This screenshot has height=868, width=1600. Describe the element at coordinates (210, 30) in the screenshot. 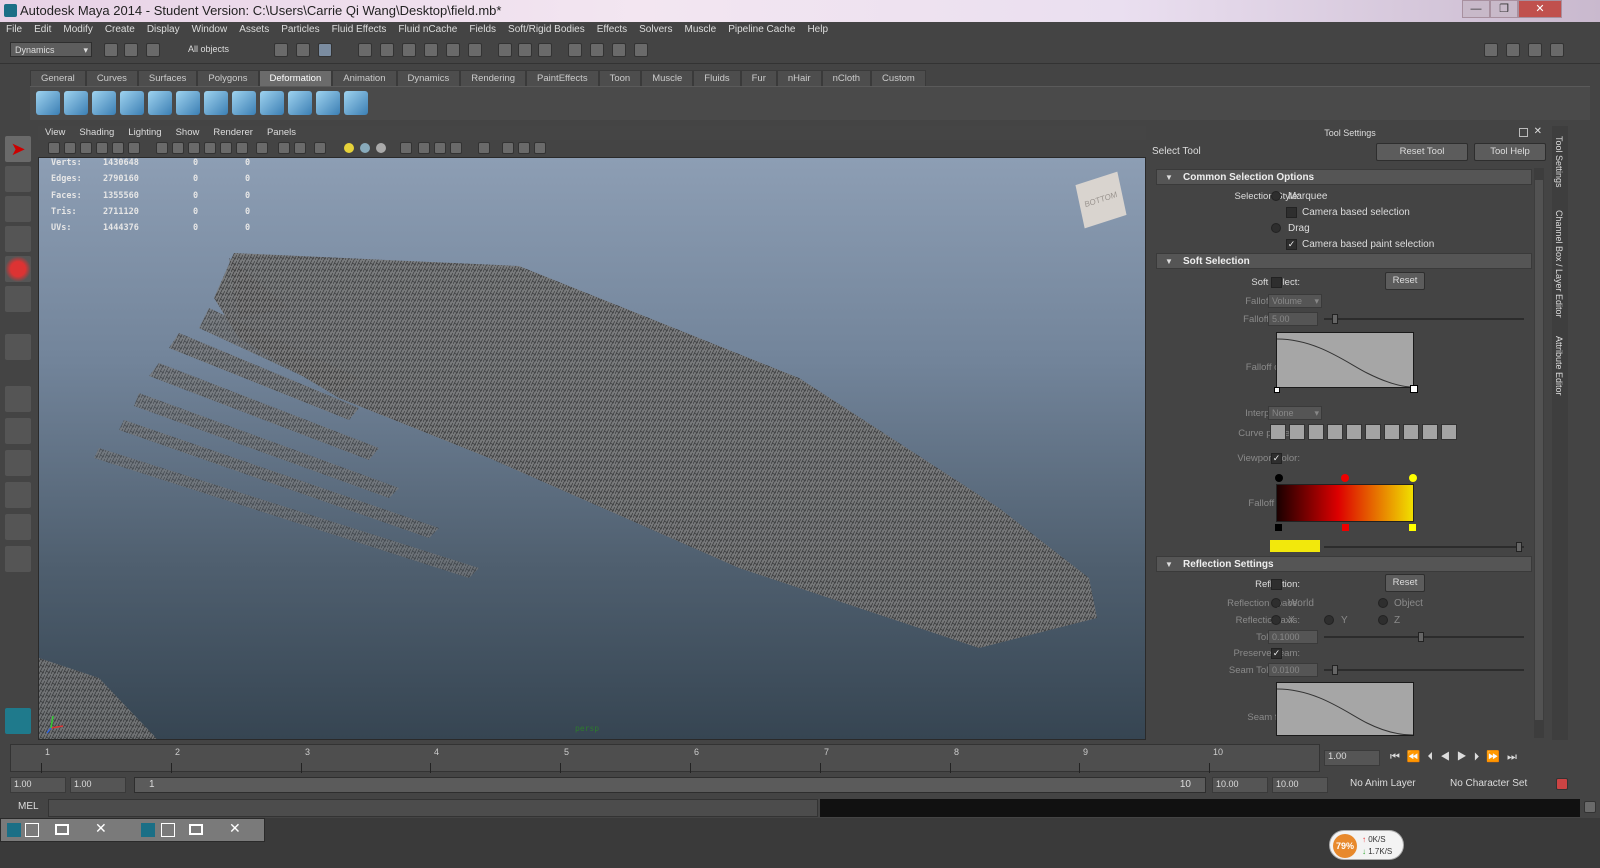

I see `menu-window: Window` at that location.